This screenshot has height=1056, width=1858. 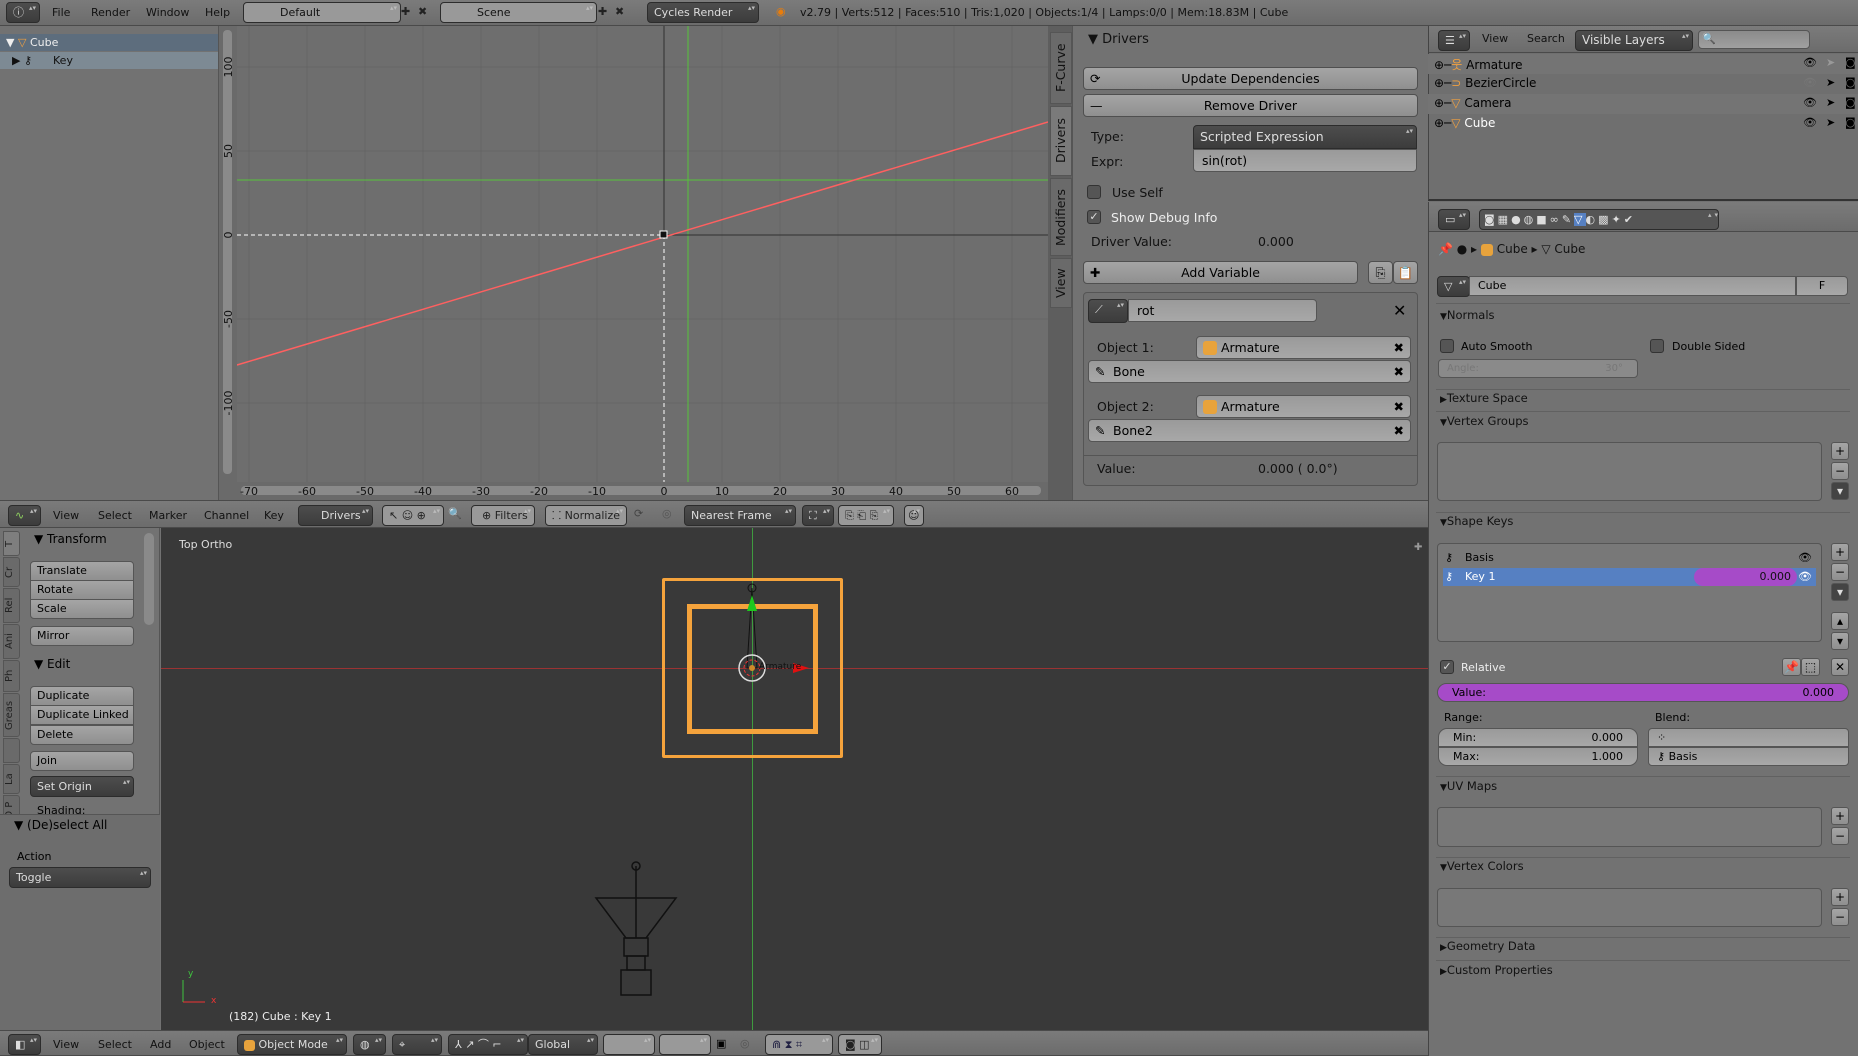 What do you see at coordinates (23, 12) in the screenshot?
I see `editor-type-info: ⓘ` at bounding box center [23, 12].